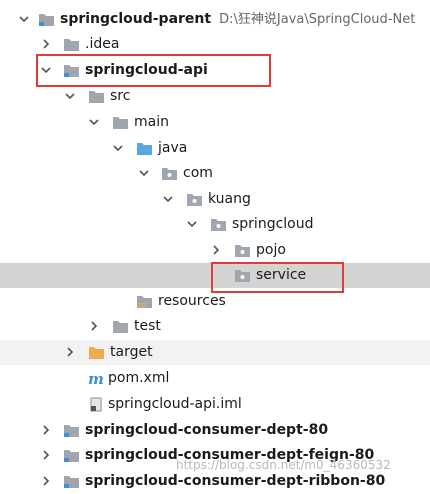  I want to click on svg-text: m, so click(96, 378).